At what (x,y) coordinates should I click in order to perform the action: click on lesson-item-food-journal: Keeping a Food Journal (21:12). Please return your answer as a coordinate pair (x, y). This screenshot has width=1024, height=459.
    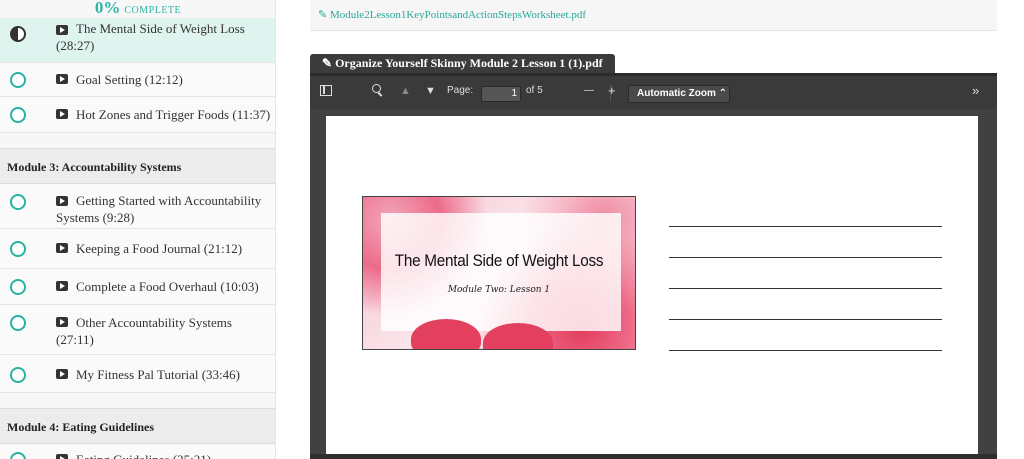
    Looking at the image, I should click on (137, 249).